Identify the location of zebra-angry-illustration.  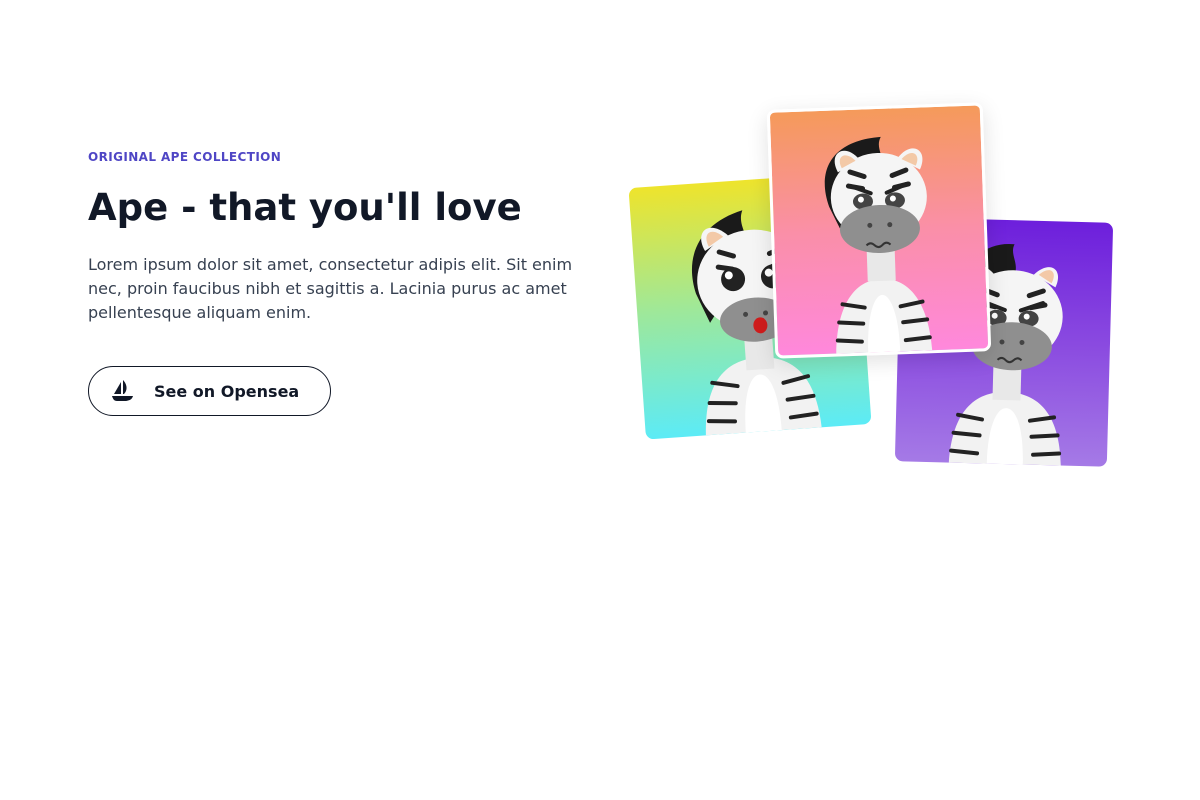
(878, 245).